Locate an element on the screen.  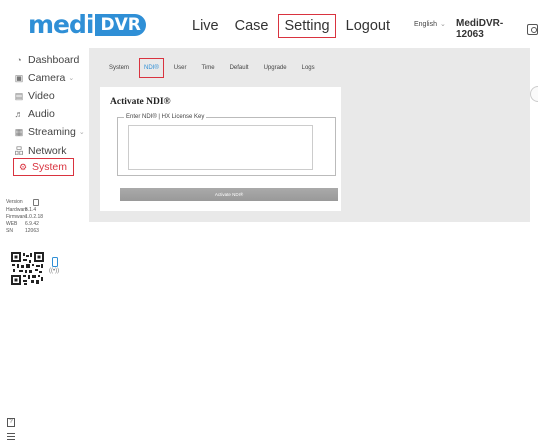
medidvr-logo: medi DVR is located at coordinates (87, 24).